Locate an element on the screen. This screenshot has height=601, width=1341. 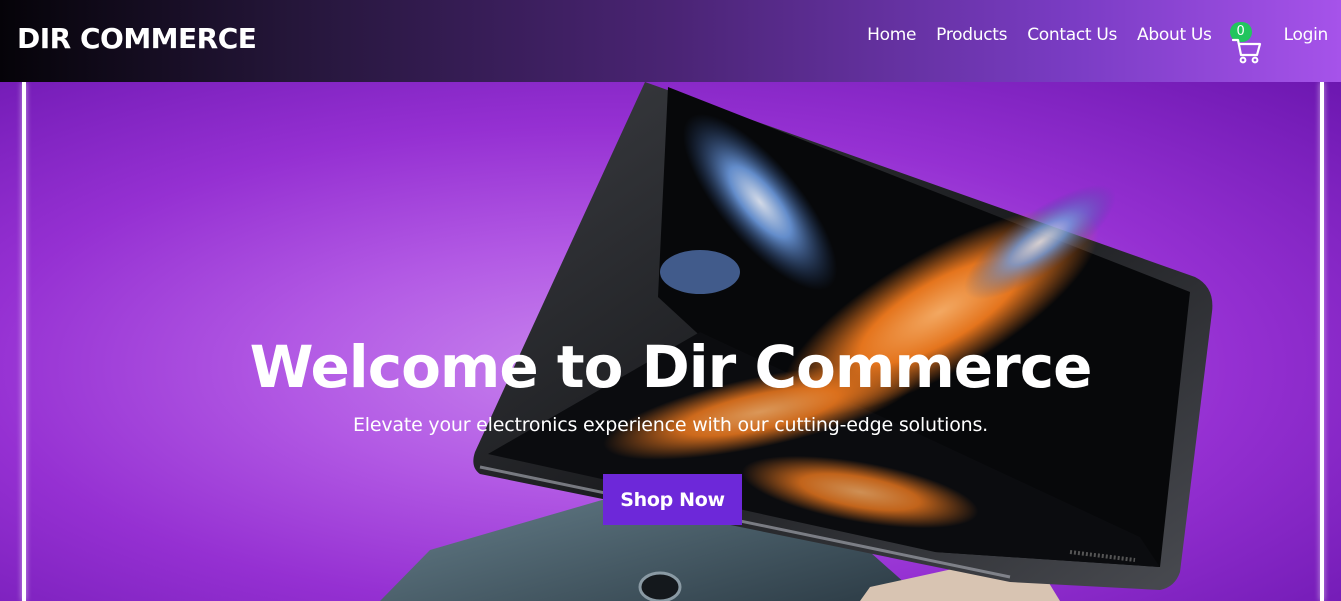
nav-about-link: About Us is located at coordinates (1174, 35).